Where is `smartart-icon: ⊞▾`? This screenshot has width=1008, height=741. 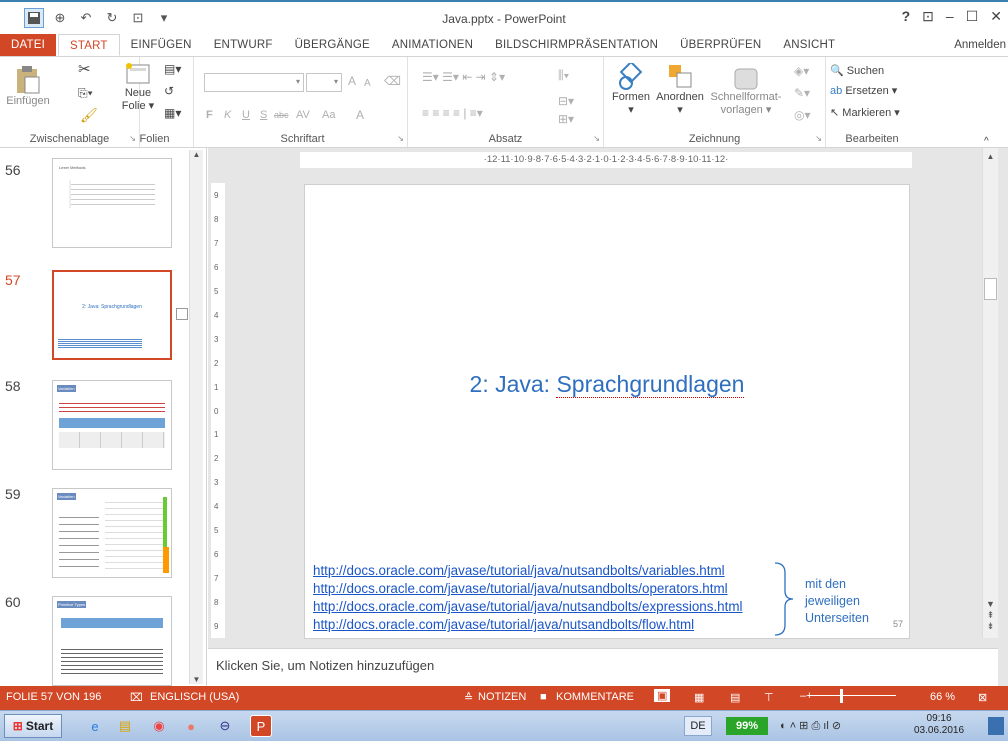
smartart-icon: ⊞▾ is located at coordinates (566, 119).